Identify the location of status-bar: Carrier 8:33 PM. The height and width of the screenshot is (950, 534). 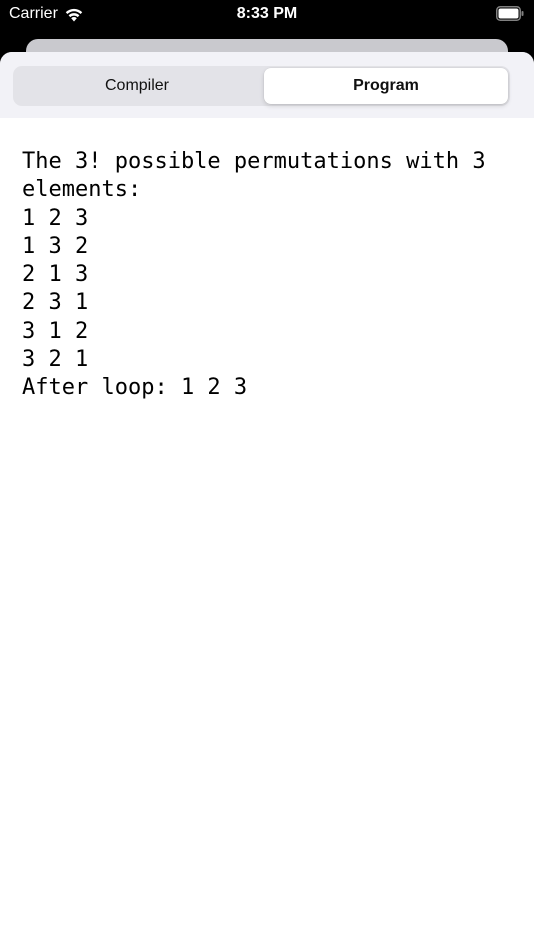
(267, 15).